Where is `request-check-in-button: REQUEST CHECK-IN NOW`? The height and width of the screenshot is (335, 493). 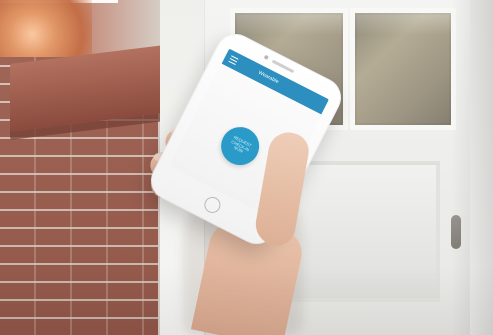 request-check-in-button: REQUEST CHECK-IN NOW is located at coordinates (240, 146).